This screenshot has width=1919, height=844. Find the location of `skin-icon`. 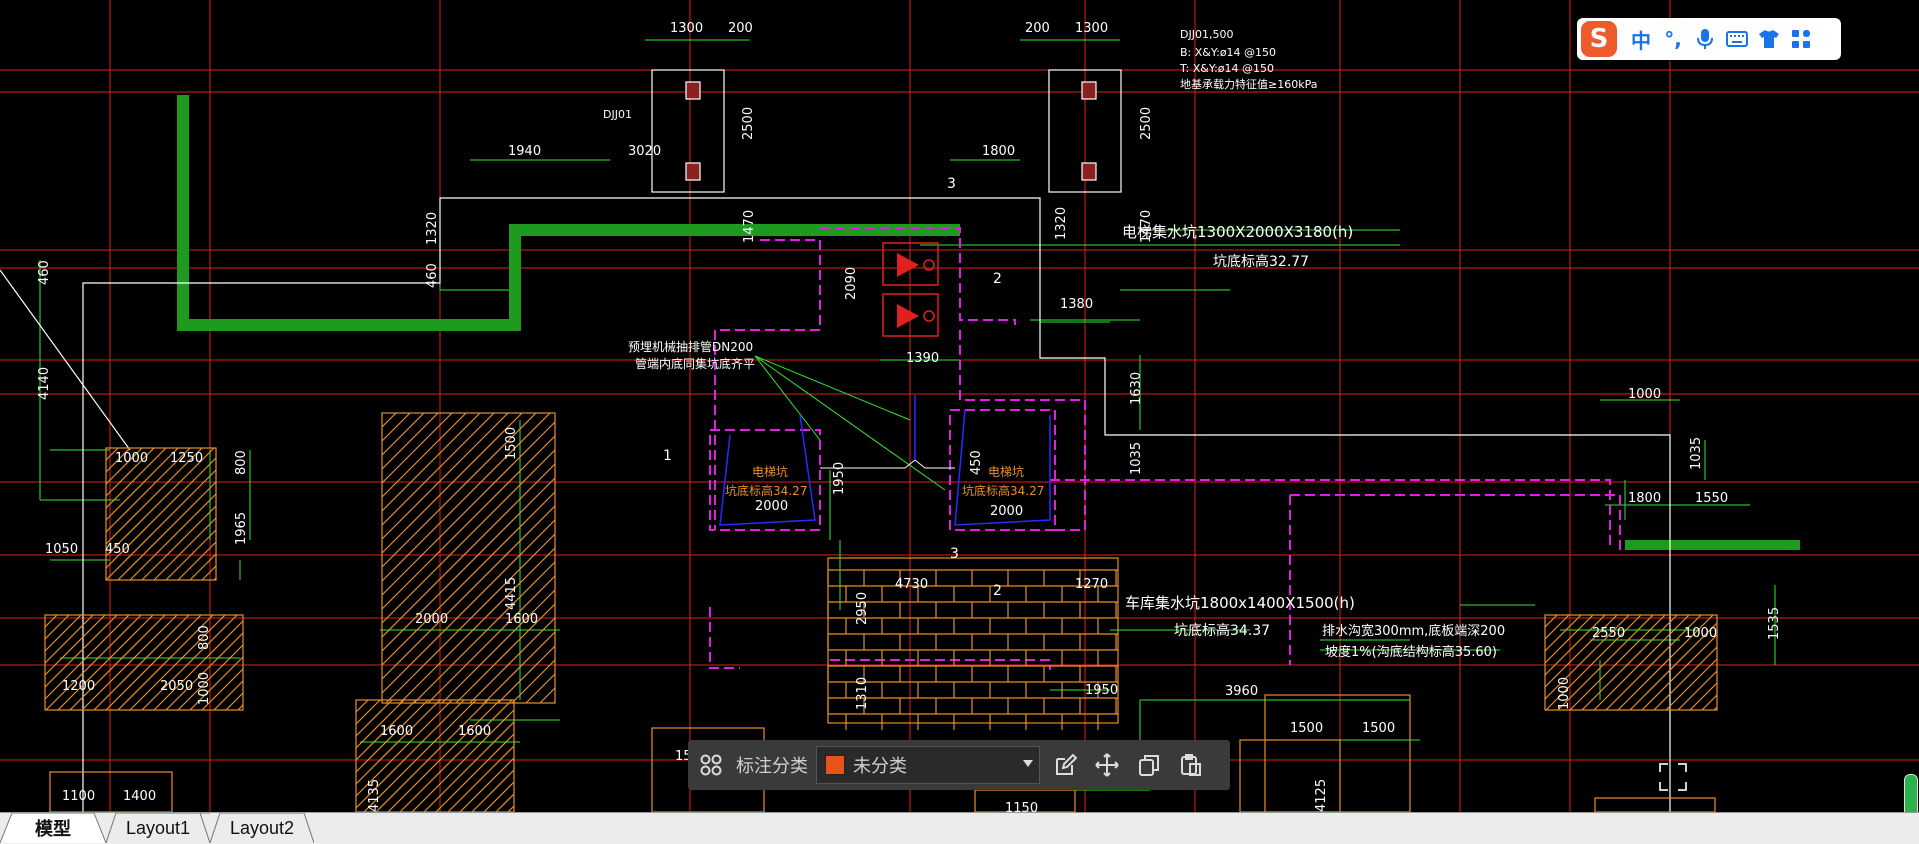

skin-icon is located at coordinates (1769, 39).